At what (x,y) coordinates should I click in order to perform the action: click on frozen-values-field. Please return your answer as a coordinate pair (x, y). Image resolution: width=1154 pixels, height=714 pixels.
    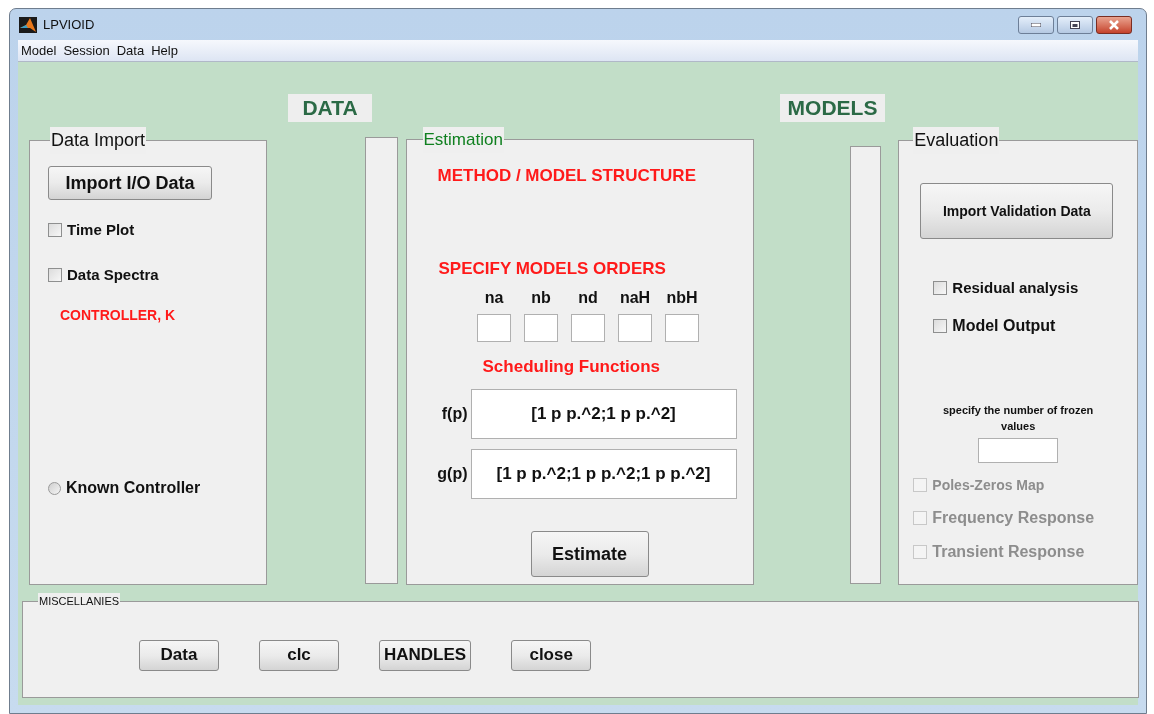
    Looking at the image, I should click on (1018, 450).